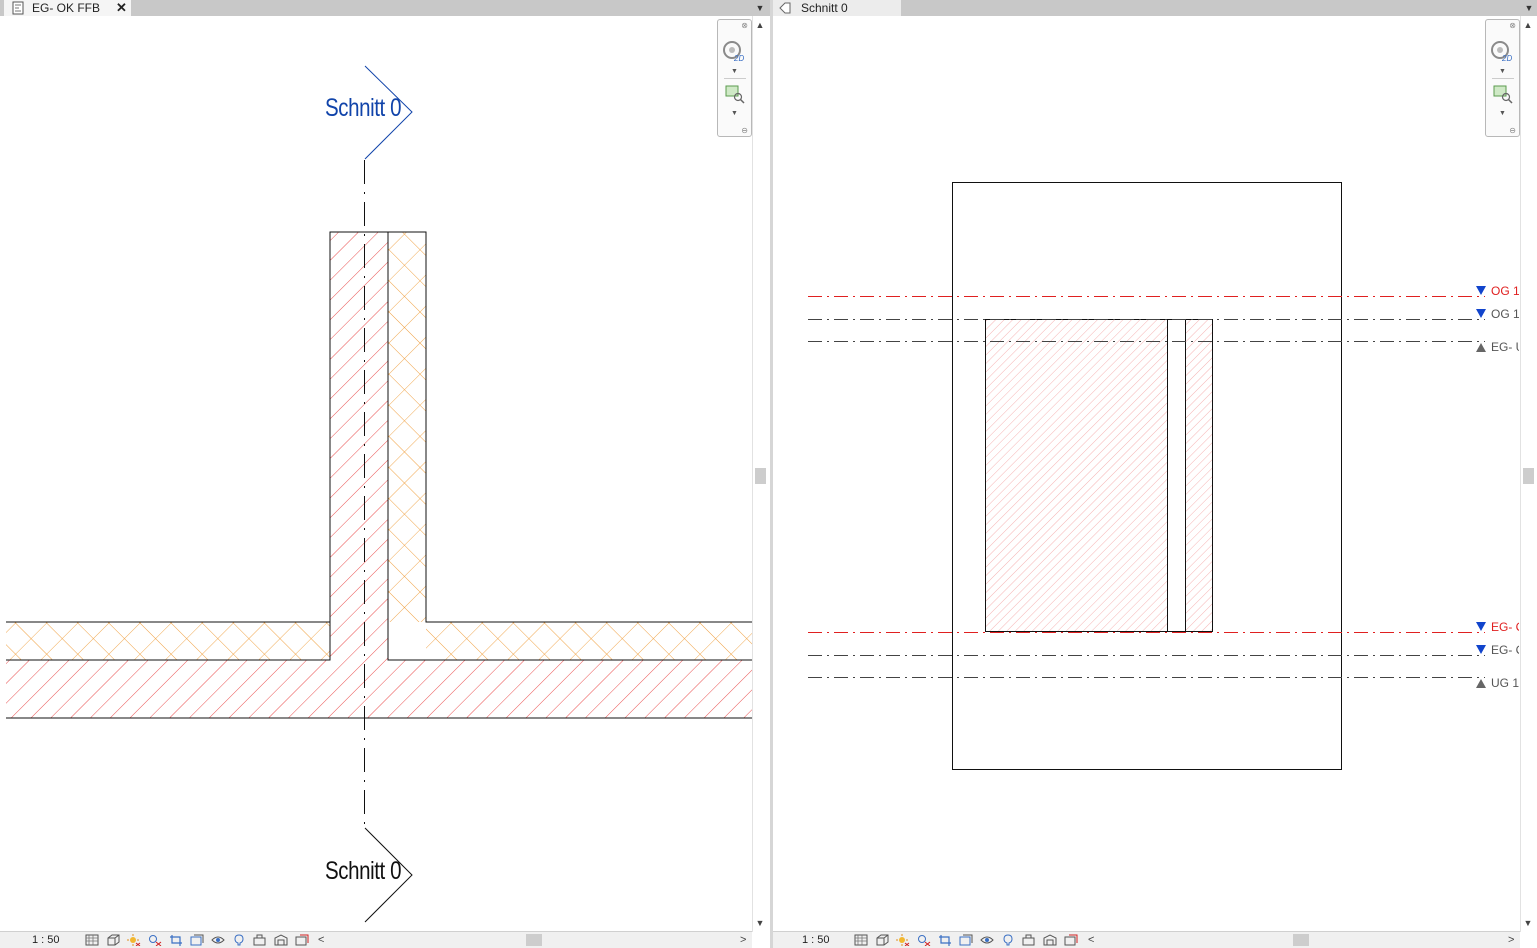 The image size is (1537, 948). I want to click on tab-schnitt-0: Schnitt 0, so click(837, 8).